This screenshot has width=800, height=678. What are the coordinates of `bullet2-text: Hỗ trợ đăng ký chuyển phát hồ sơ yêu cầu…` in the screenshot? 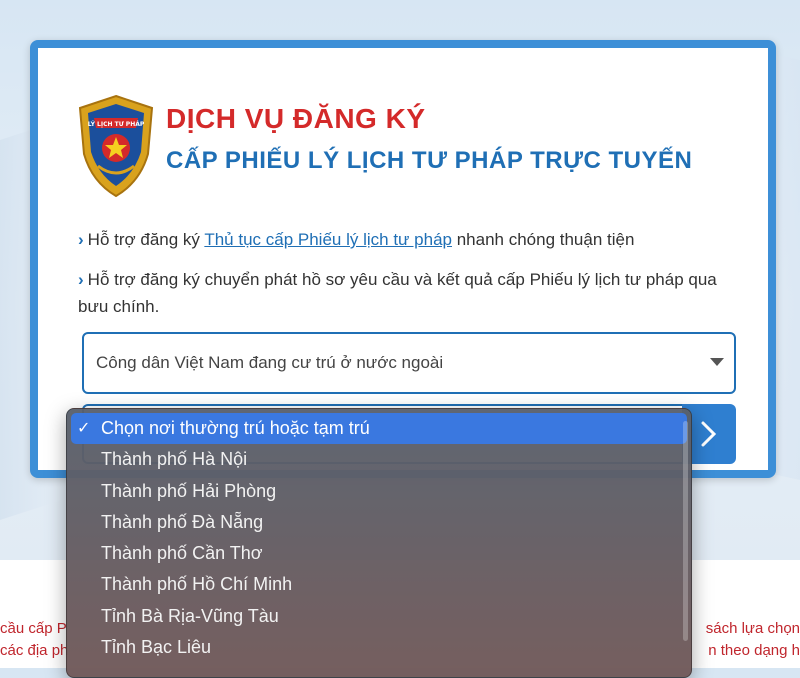 It's located at (397, 293).